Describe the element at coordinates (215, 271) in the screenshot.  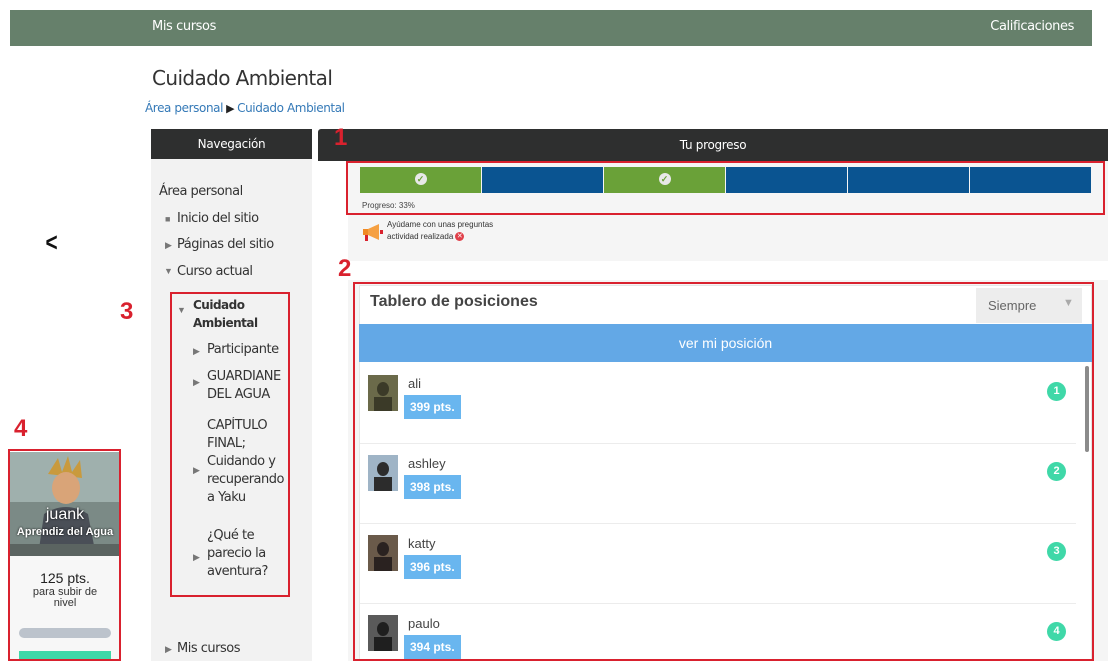
I see `nav-item-curso-actual: Curso actual` at that location.